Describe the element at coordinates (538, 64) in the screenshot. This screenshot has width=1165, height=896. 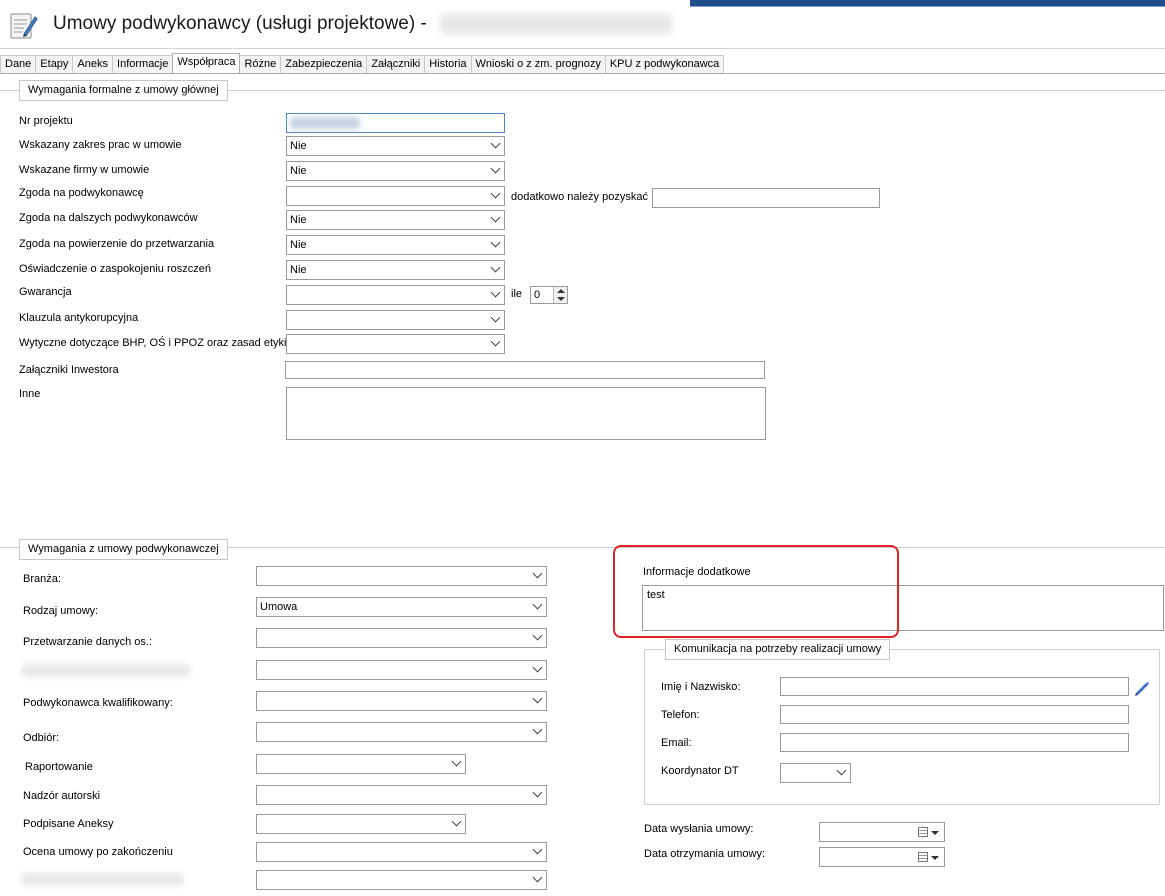
I see `tab-wnioski: Wnioski o z zm. prognozy` at that location.